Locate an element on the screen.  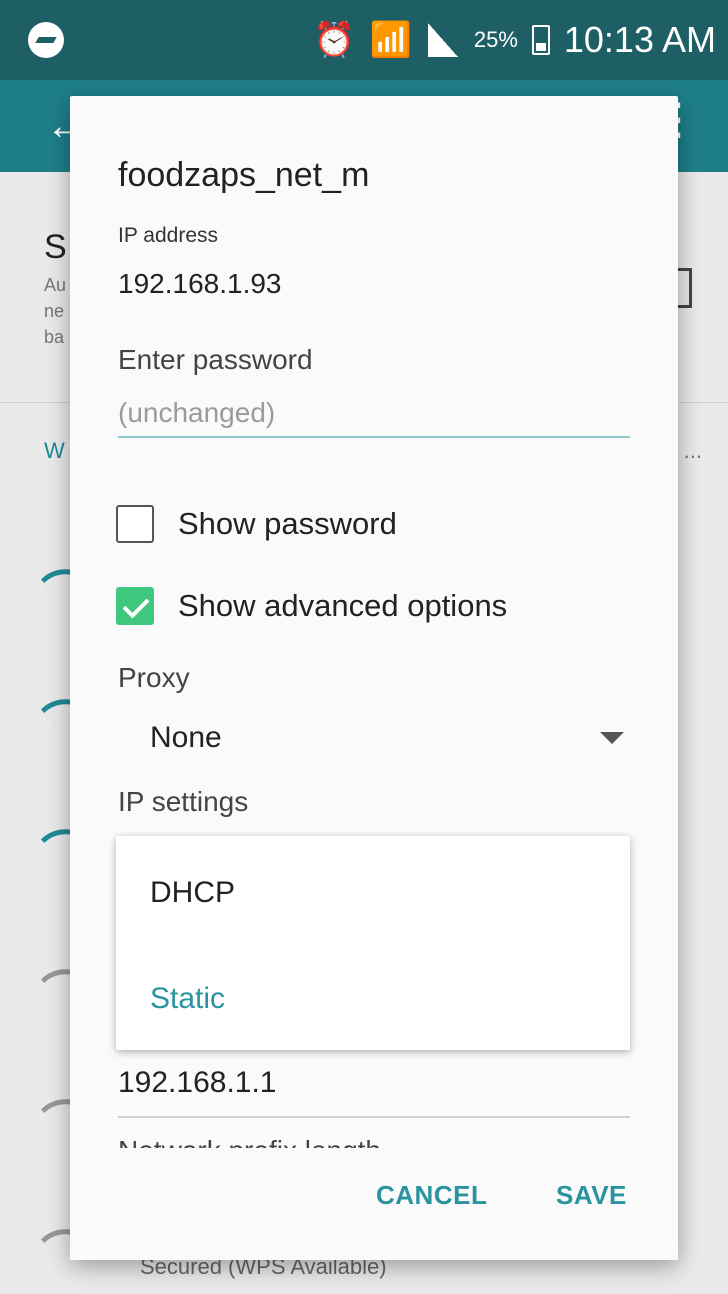
bg-setting-subtitle: Au ne ba is located at coordinates (55, 311).